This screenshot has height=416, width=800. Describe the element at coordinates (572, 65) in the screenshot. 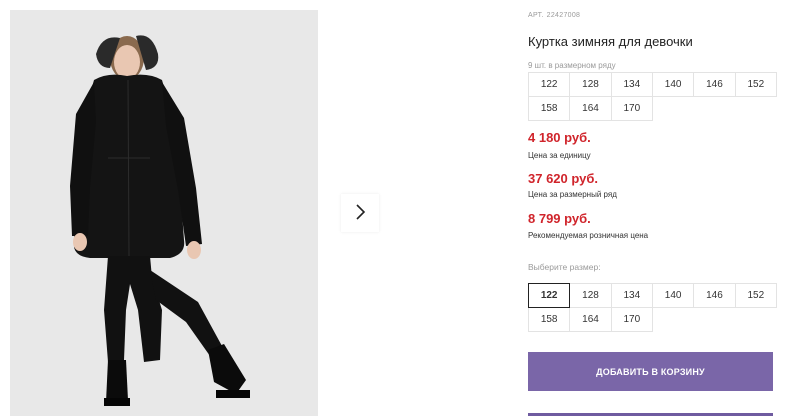

I see `pack-size-label: 9 шт. в размерном ряду` at that location.